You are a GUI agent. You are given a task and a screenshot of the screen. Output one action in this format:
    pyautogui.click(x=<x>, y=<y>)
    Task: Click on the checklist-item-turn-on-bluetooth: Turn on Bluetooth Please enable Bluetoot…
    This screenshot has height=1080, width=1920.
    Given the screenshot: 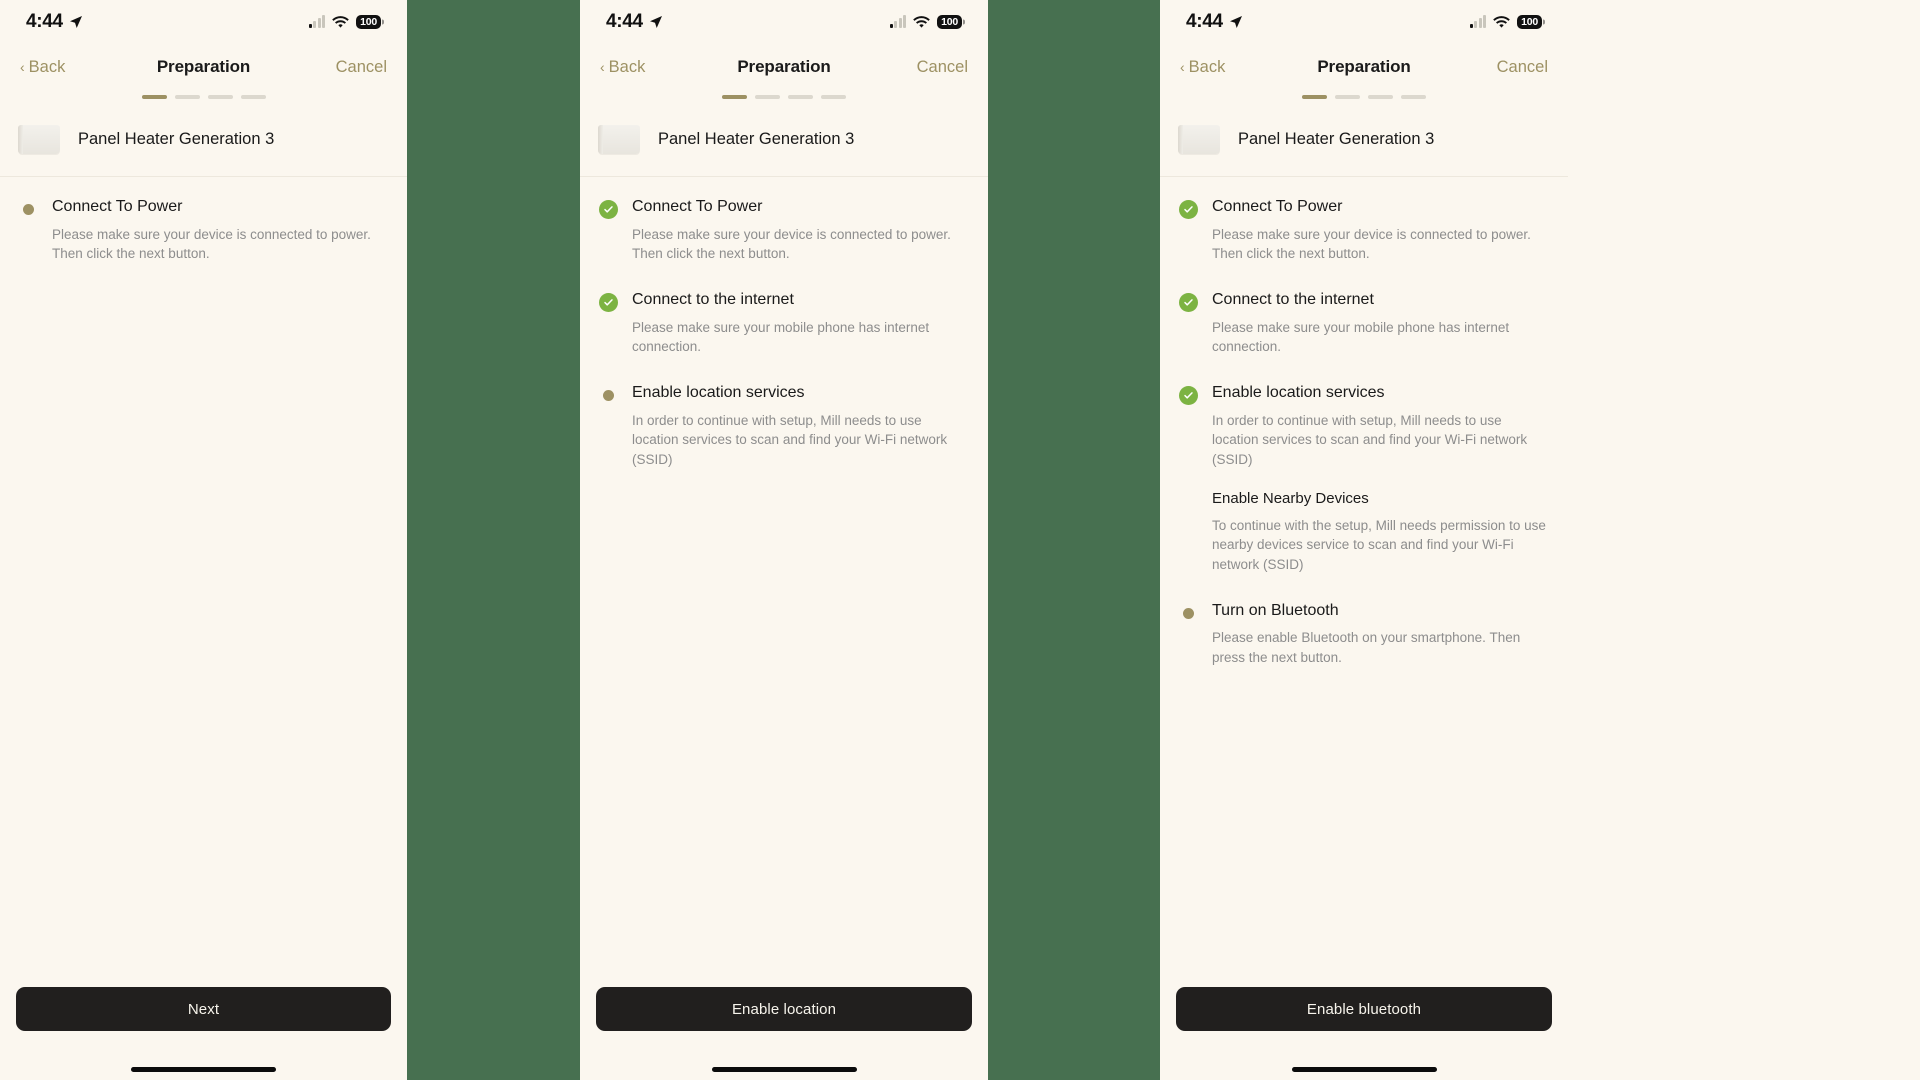 What is the action you would take?
    pyautogui.click(x=1364, y=634)
    